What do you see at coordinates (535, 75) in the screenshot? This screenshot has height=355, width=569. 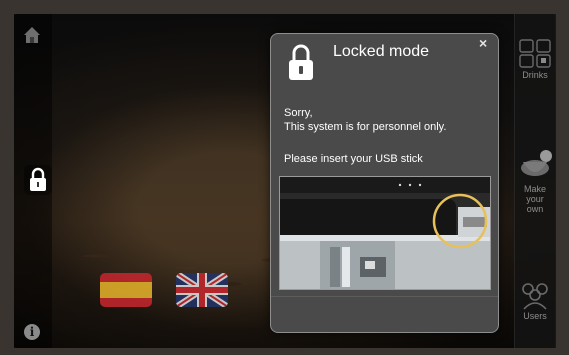 I see `nav-drinks-label: Drinks` at bounding box center [535, 75].